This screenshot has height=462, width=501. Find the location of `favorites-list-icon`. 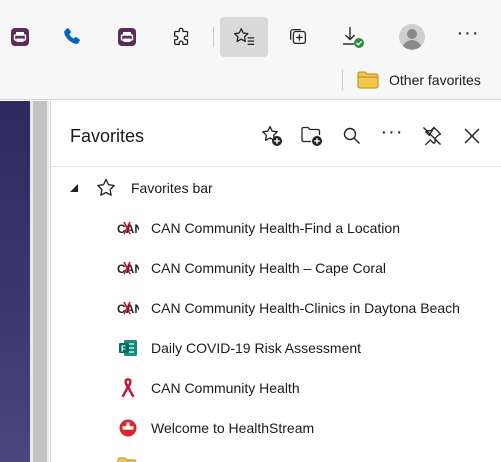

favorites-list-icon is located at coordinates (244, 36).